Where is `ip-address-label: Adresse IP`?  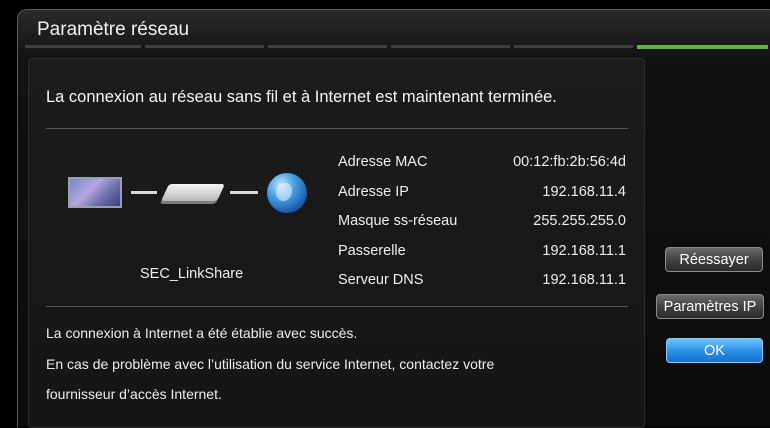
ip-address-label: Adresse IP is located at coordinates (373, 192).